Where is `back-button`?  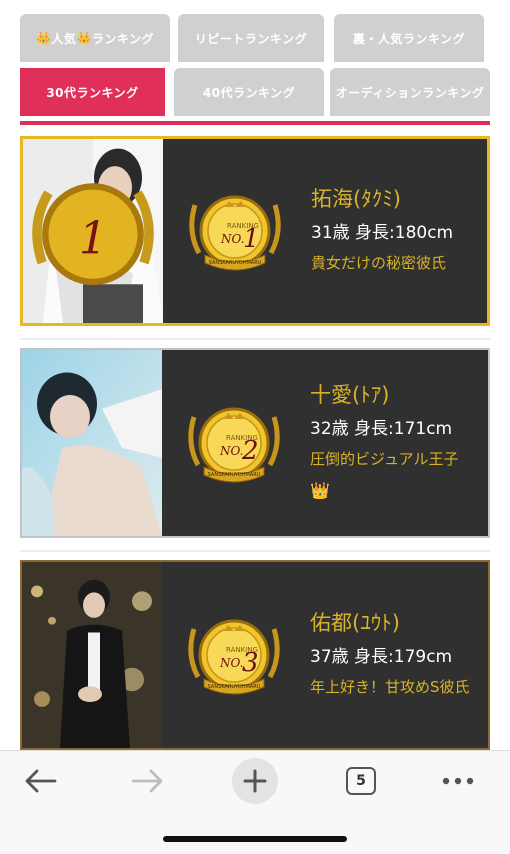 back-button is located at coordinates (40, 781).